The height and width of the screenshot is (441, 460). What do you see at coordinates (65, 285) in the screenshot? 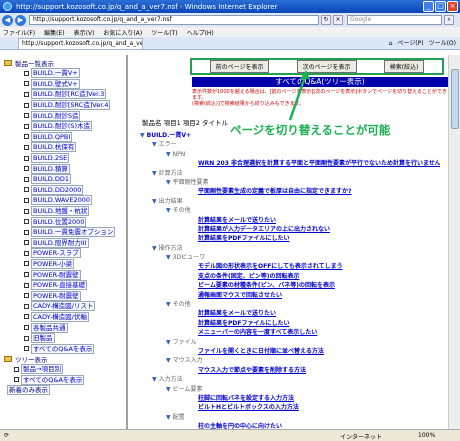
I see `sidebar-item: POWER-直接基礎` at bounding box center [65, 285].